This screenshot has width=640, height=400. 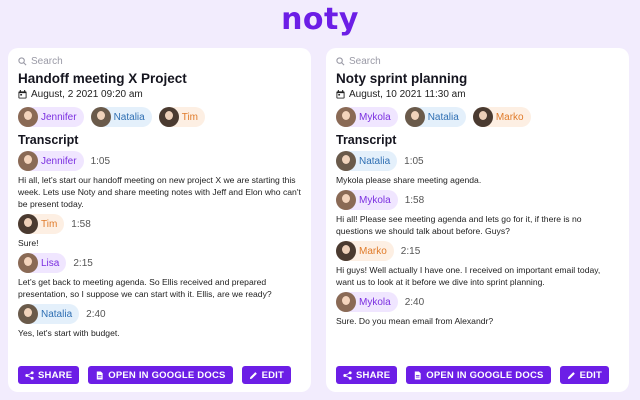 I want to click on participant-chip: Marko, so click(x=501, y=117).